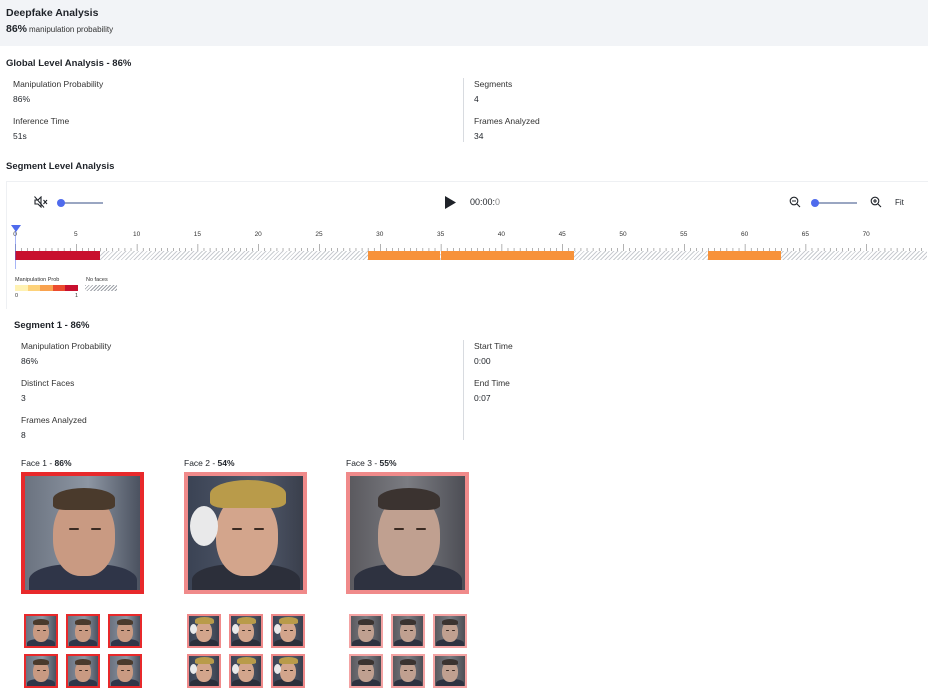 The height and width of the screenshot is (698, 928). I want to click on playhead-line, so click(15, 250).